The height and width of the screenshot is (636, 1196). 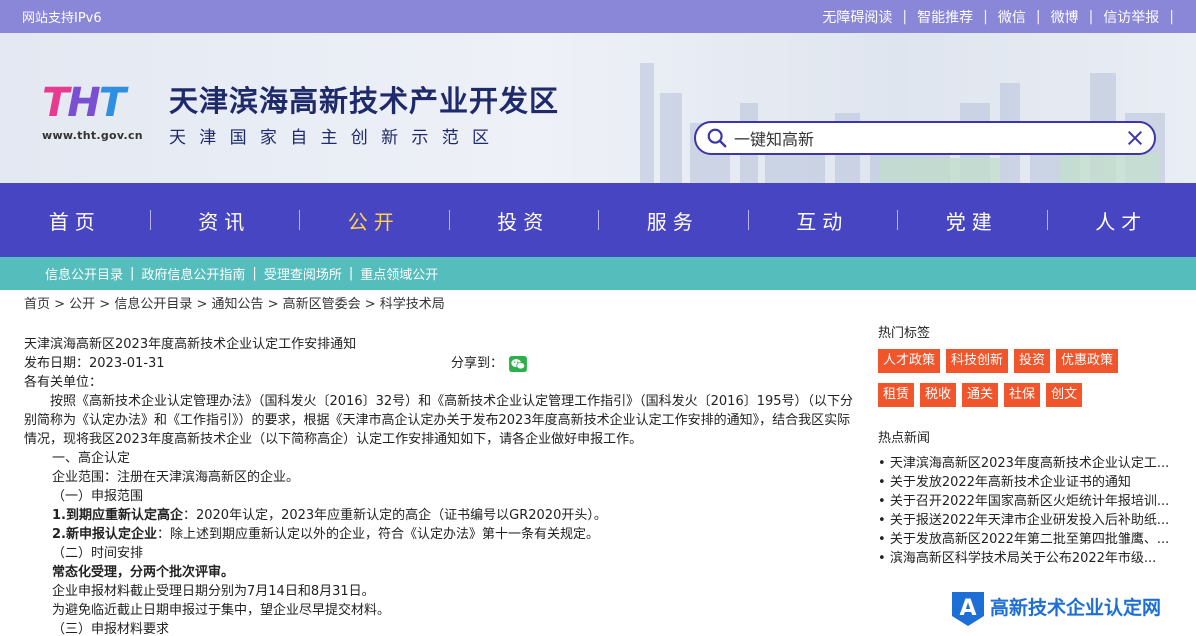 I want to click on nav-item-service: 服务, so click(x=673, y=220).